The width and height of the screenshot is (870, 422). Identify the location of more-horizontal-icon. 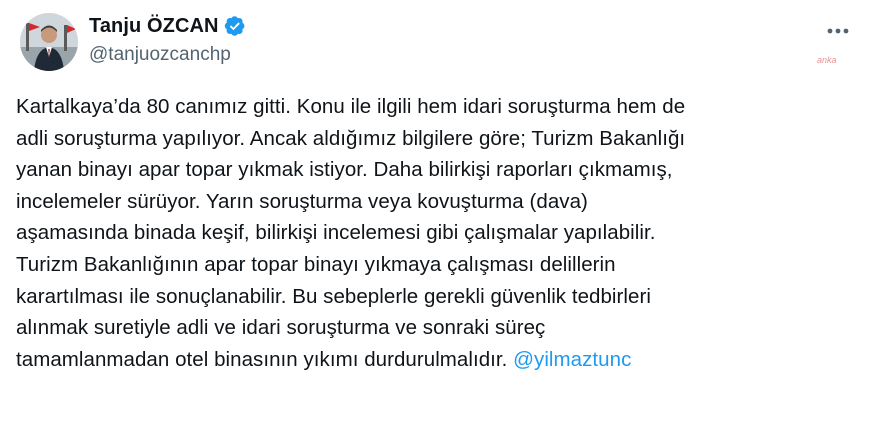
(838, 31).